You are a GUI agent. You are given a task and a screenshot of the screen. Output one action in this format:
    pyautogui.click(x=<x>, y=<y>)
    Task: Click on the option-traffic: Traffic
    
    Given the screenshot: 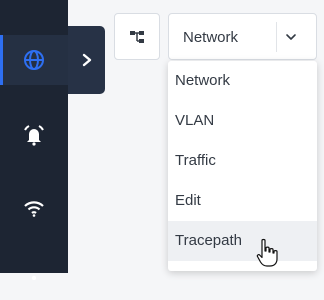 What is the action you would take?
    pyautogui.click(x=242, y=161)
    